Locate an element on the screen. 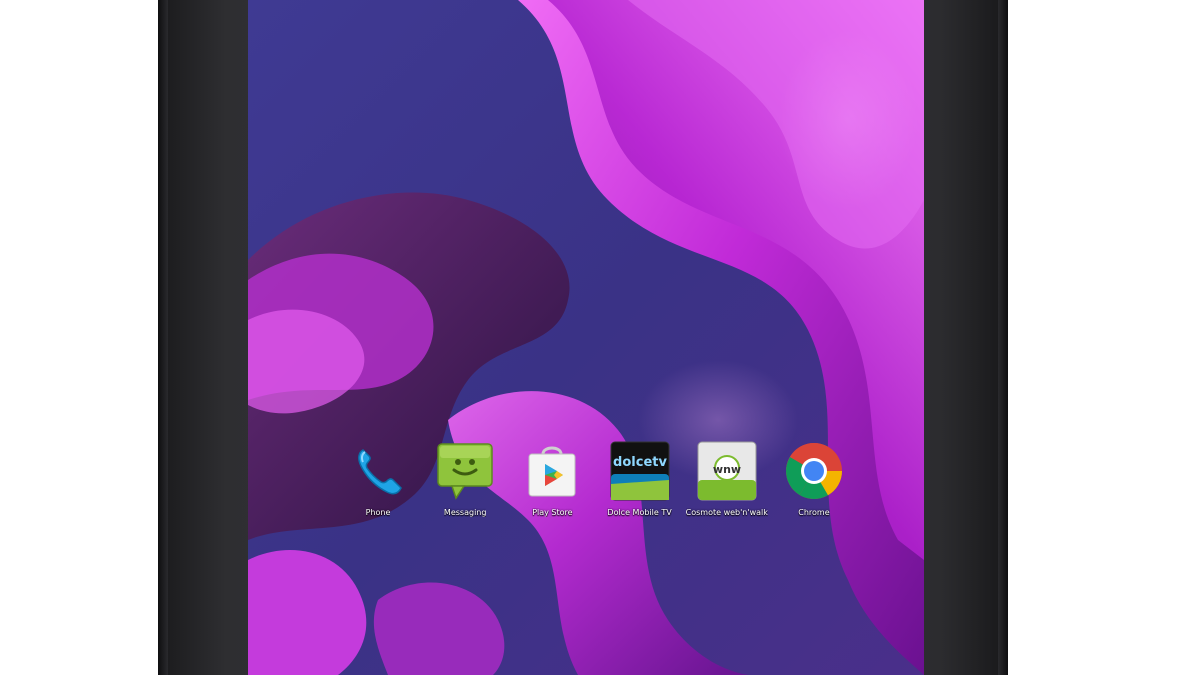  bezel-right-edge is located at coordinates (1003, 337).